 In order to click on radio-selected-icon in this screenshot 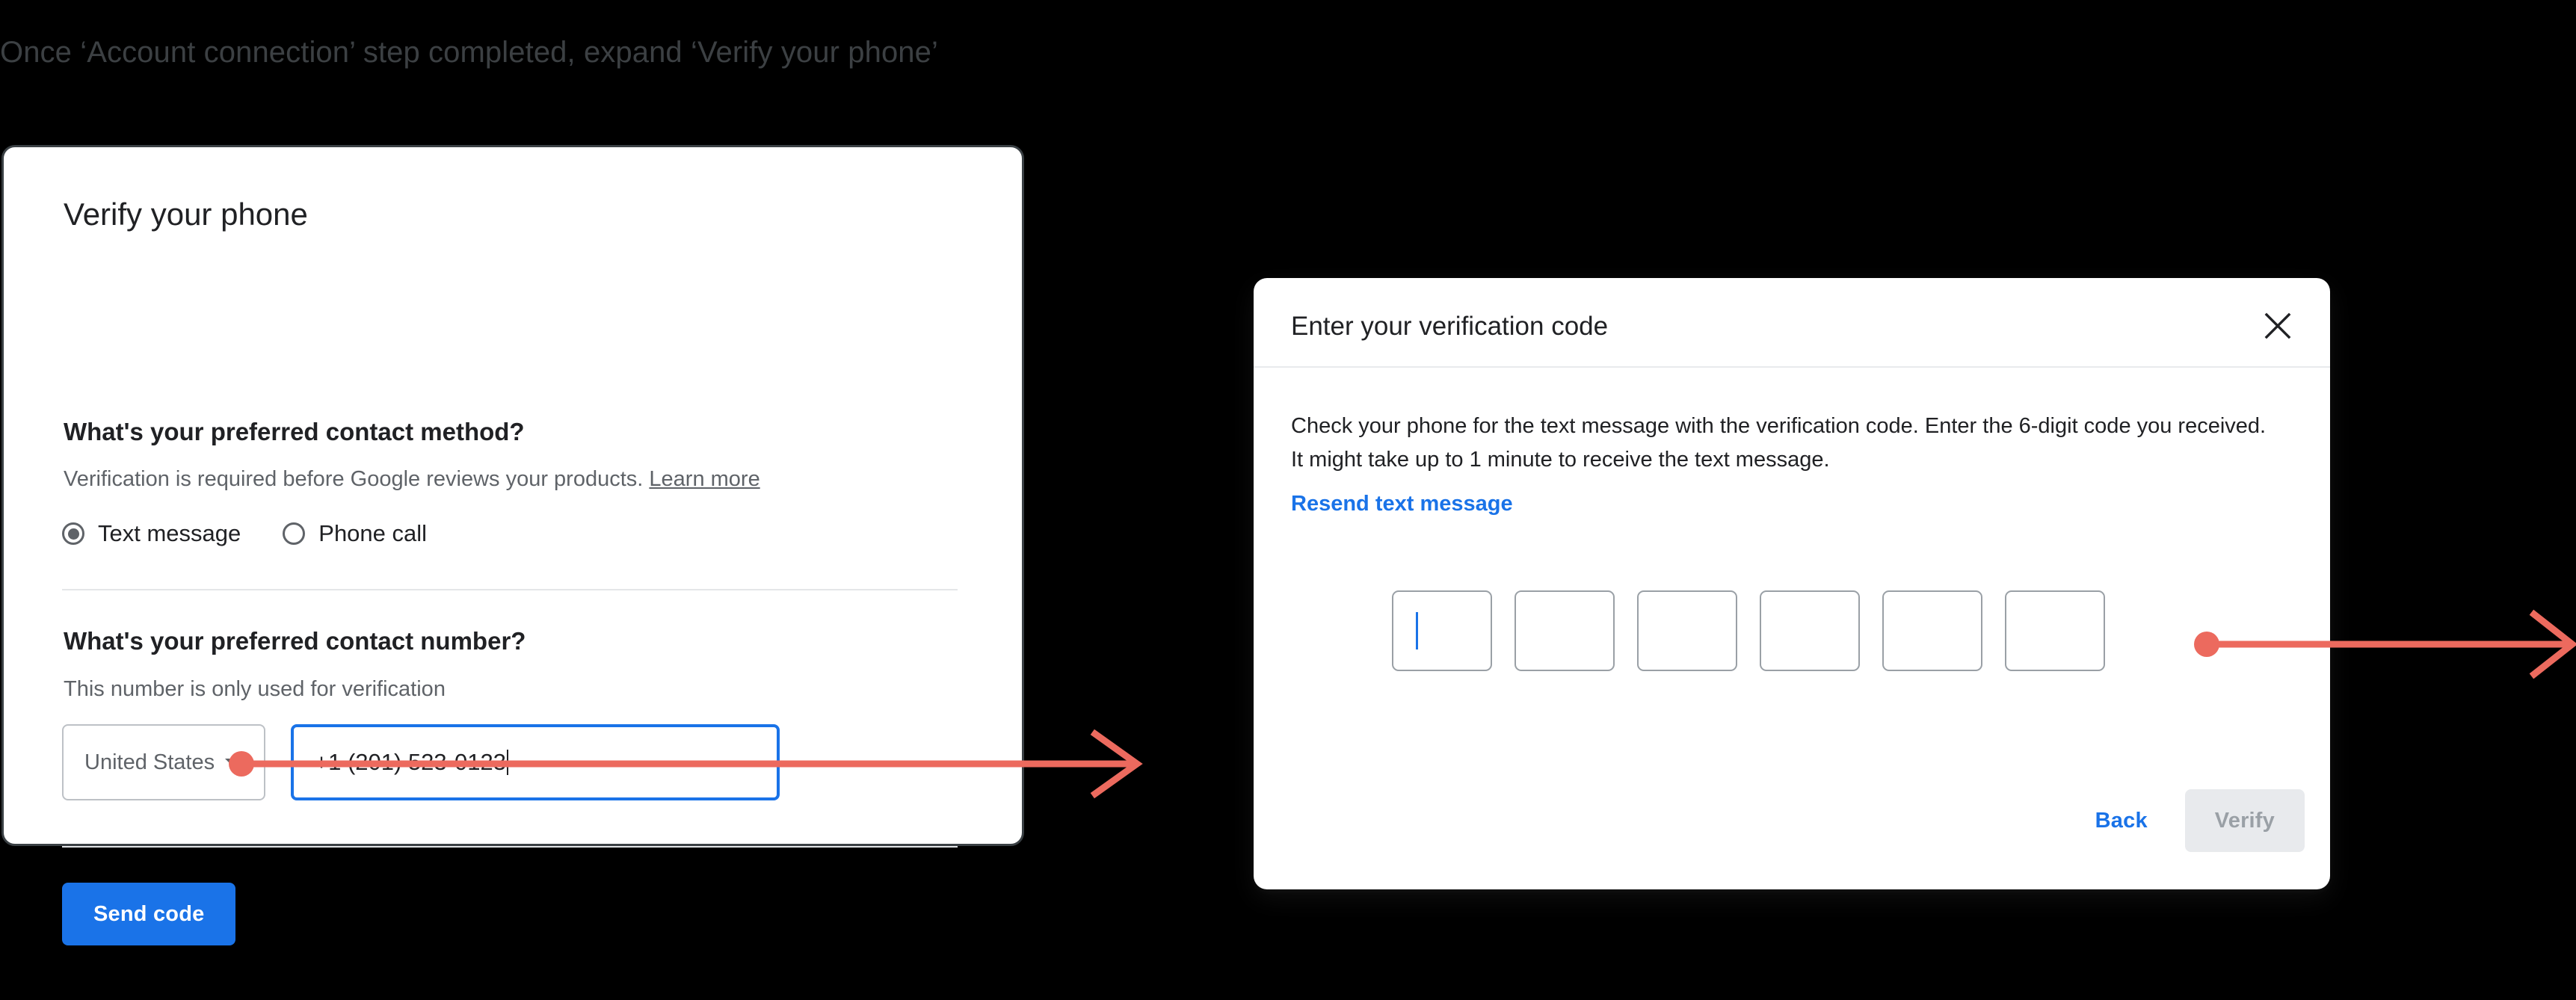, I will do `click(73, 533)`.